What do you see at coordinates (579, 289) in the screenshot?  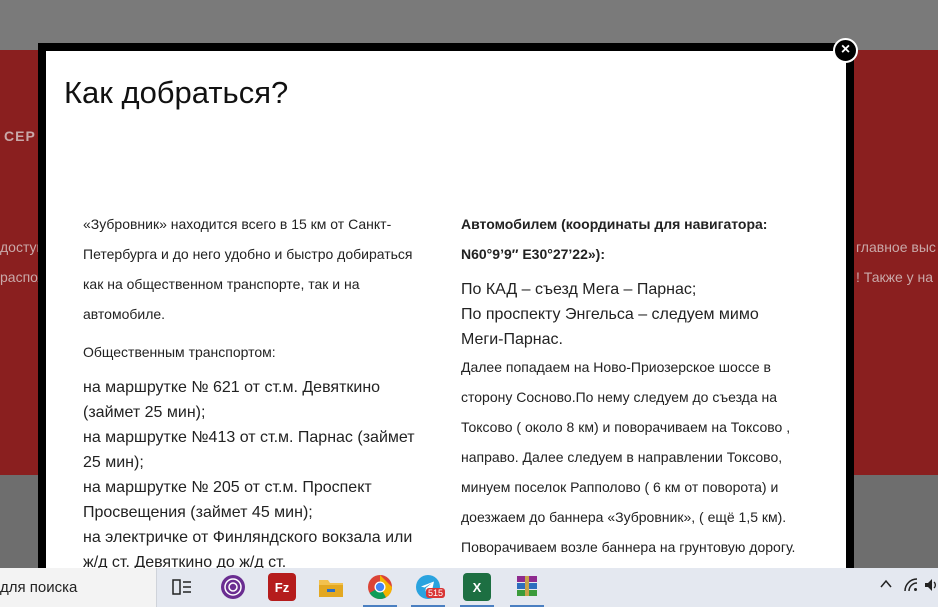 I see `car-route-line: По КАД – съезд Мега – Парнас;` at bounding box center [579, 289].